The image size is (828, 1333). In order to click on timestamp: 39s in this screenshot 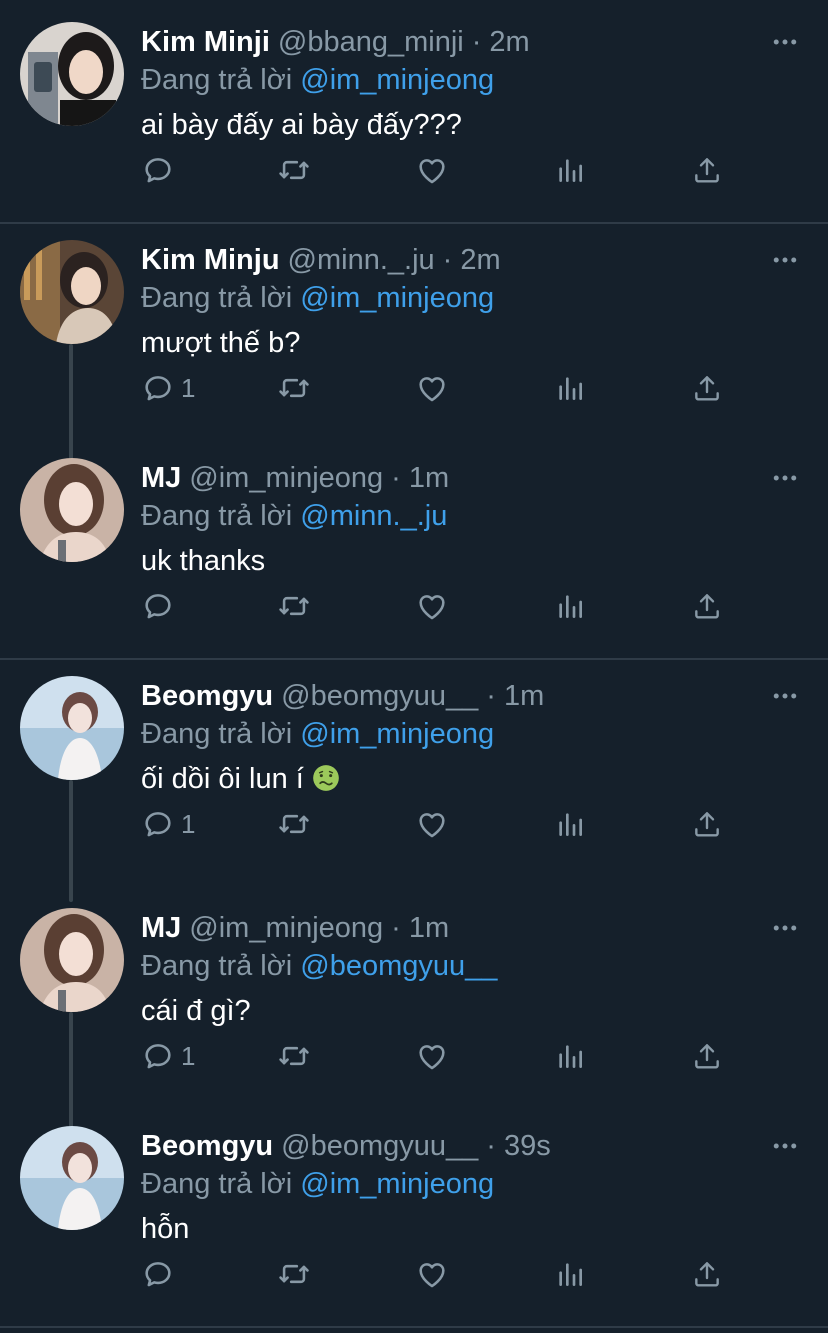, I will do `click(527, 1146)`.